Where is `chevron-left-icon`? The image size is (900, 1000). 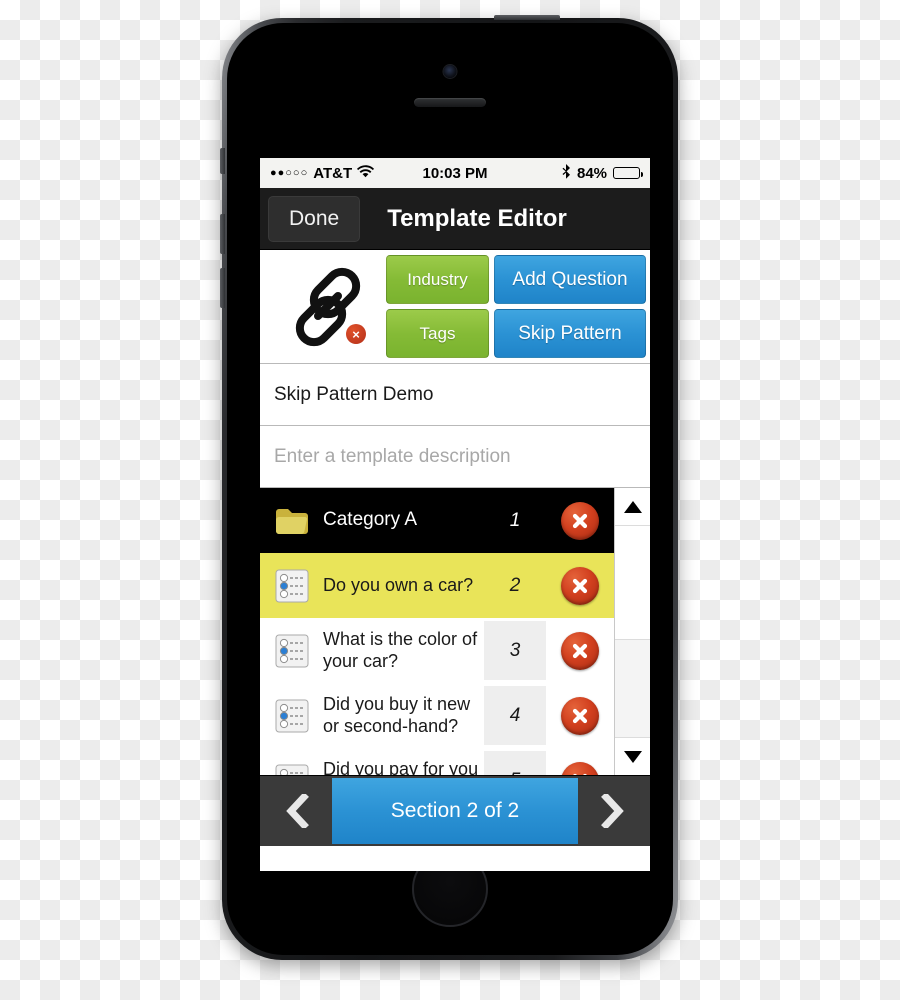 chevron-left-icon is located at coordinates (296, 811).